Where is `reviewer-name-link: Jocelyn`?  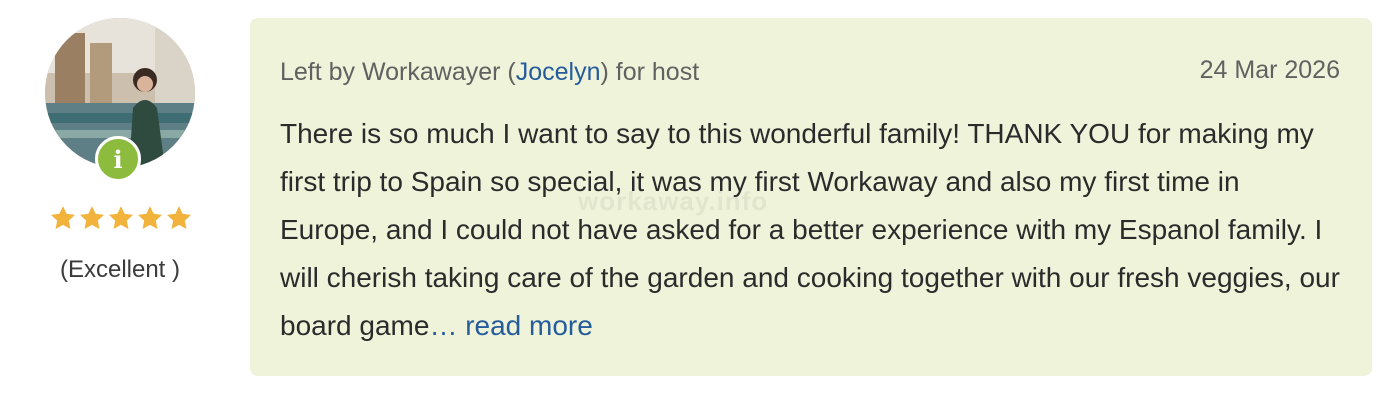 reviewer-name-link: Jocelyn is located at coordinates (558, 72).